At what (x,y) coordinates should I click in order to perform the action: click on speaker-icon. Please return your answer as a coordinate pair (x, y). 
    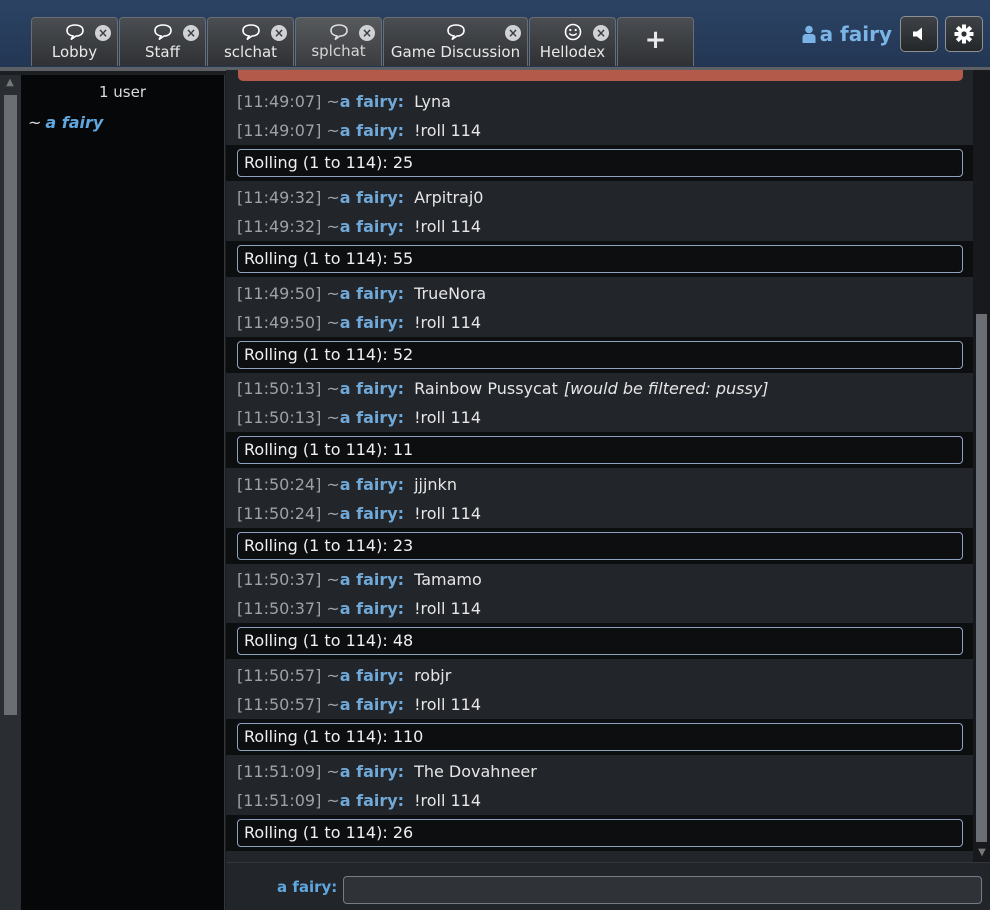
    Looking at the image, I should click on (917, 34).